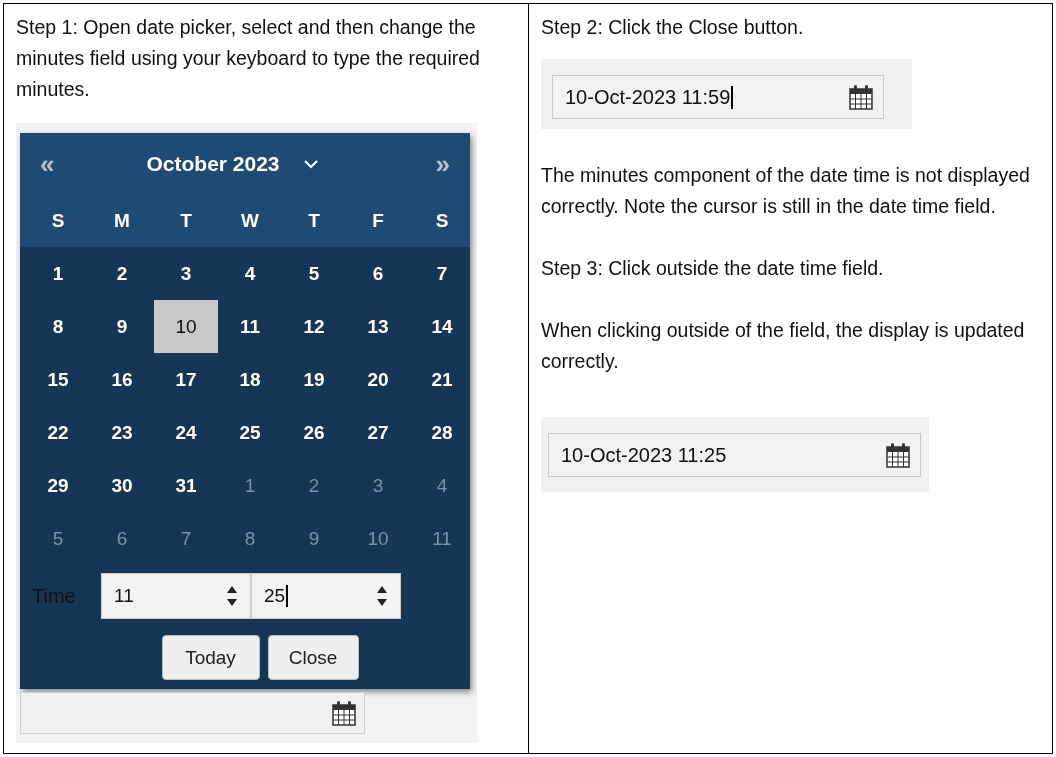 The image size is (1056, 757). I want to click on step-instruction: Step 3: Click outside the date time field., so click(713, 268).